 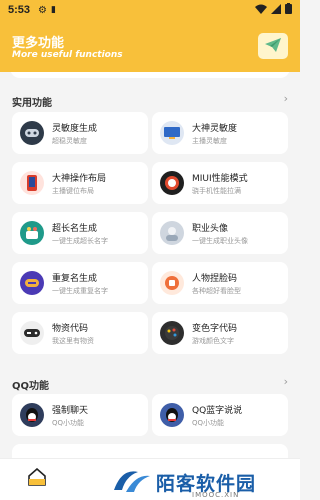 I want to click on feature-card-sensitivity-gen: 灵敏度生成 超稳灵敏度, so click(x=80, y=133).